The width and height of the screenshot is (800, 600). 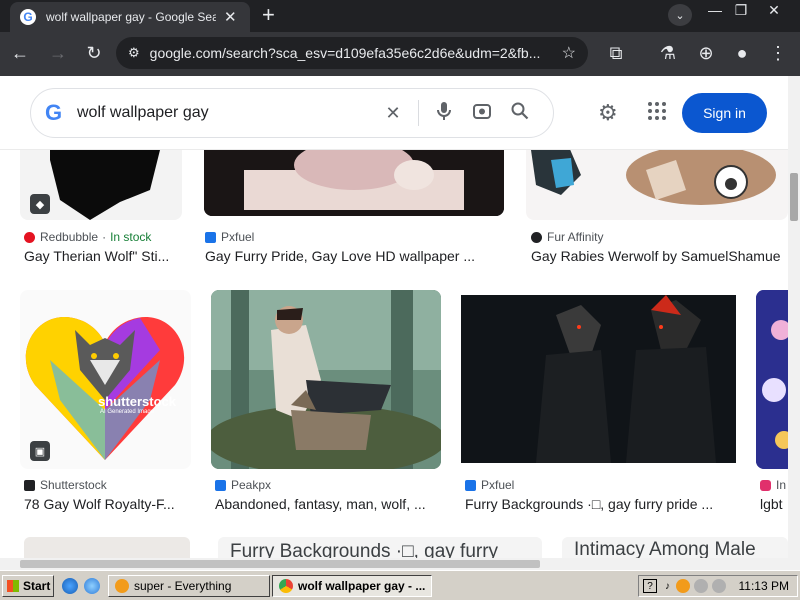 I want to click on result-image-shutterstock-wolf-heart: shutterstock AI Generated Image ▣, so click(x=105, y=379).